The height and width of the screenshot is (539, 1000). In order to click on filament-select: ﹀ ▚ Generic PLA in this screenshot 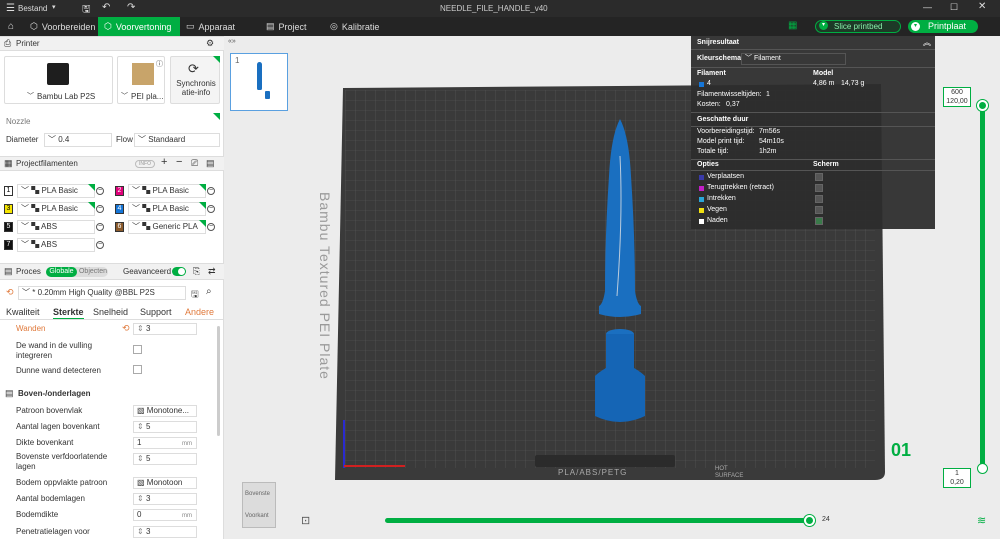, I will do `click(167, 227)`.